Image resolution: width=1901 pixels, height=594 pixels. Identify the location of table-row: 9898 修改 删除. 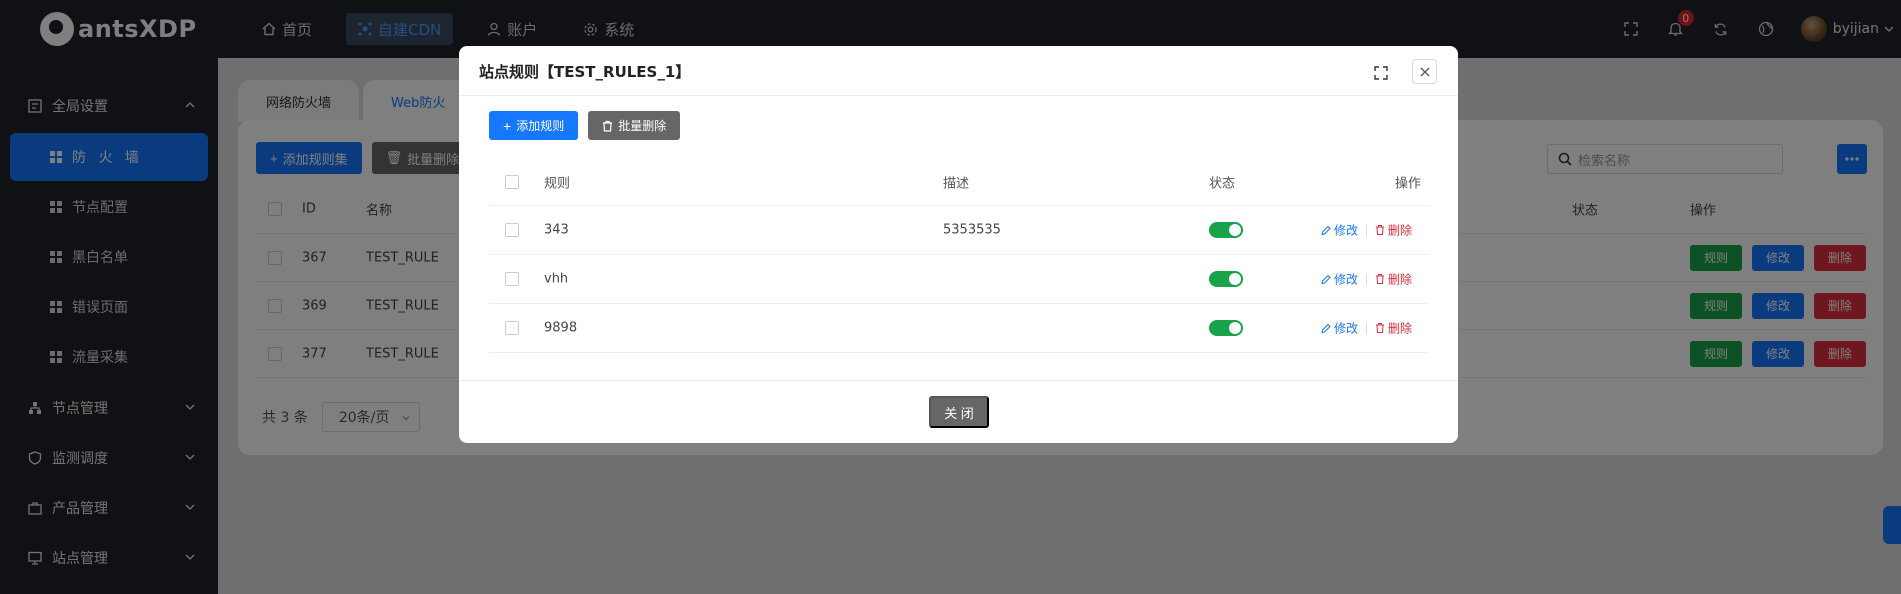
(959, 328).